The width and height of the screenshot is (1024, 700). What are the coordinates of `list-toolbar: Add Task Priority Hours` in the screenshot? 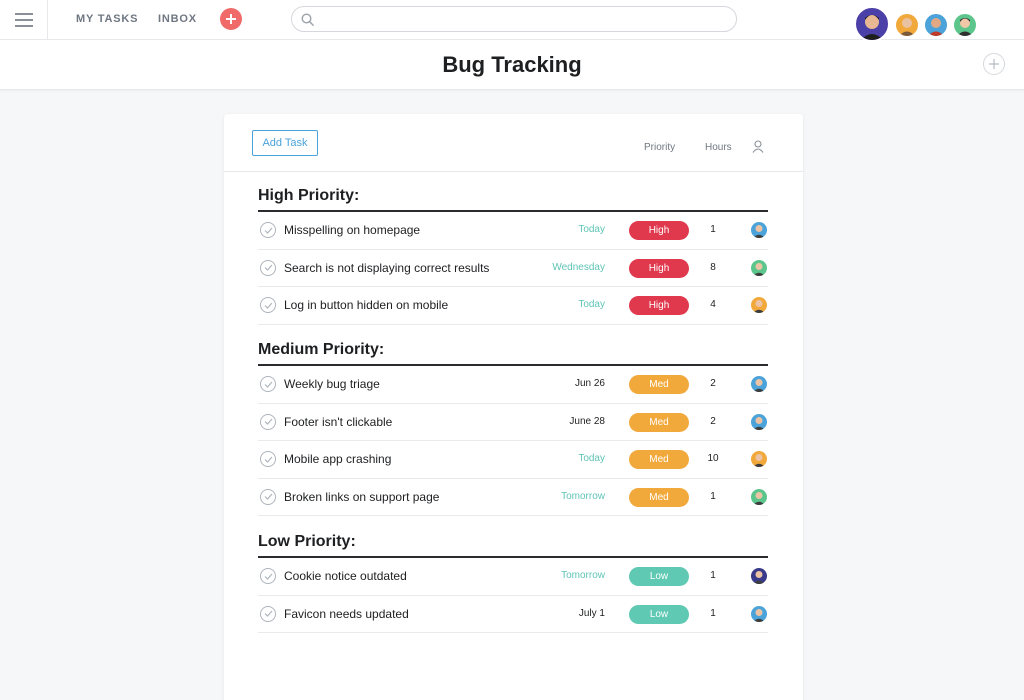 It's located at (513, 143).